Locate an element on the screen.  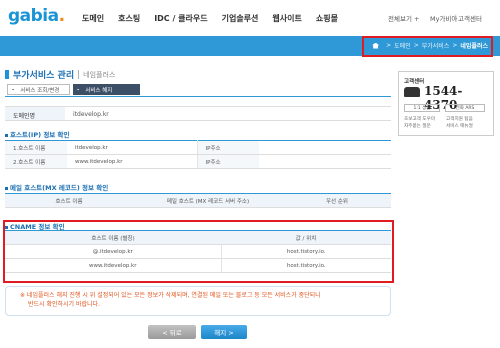
table-row: 2.호스트 이름 www.itdevelop.kr IP주소 is located at coordinates (198, 161).